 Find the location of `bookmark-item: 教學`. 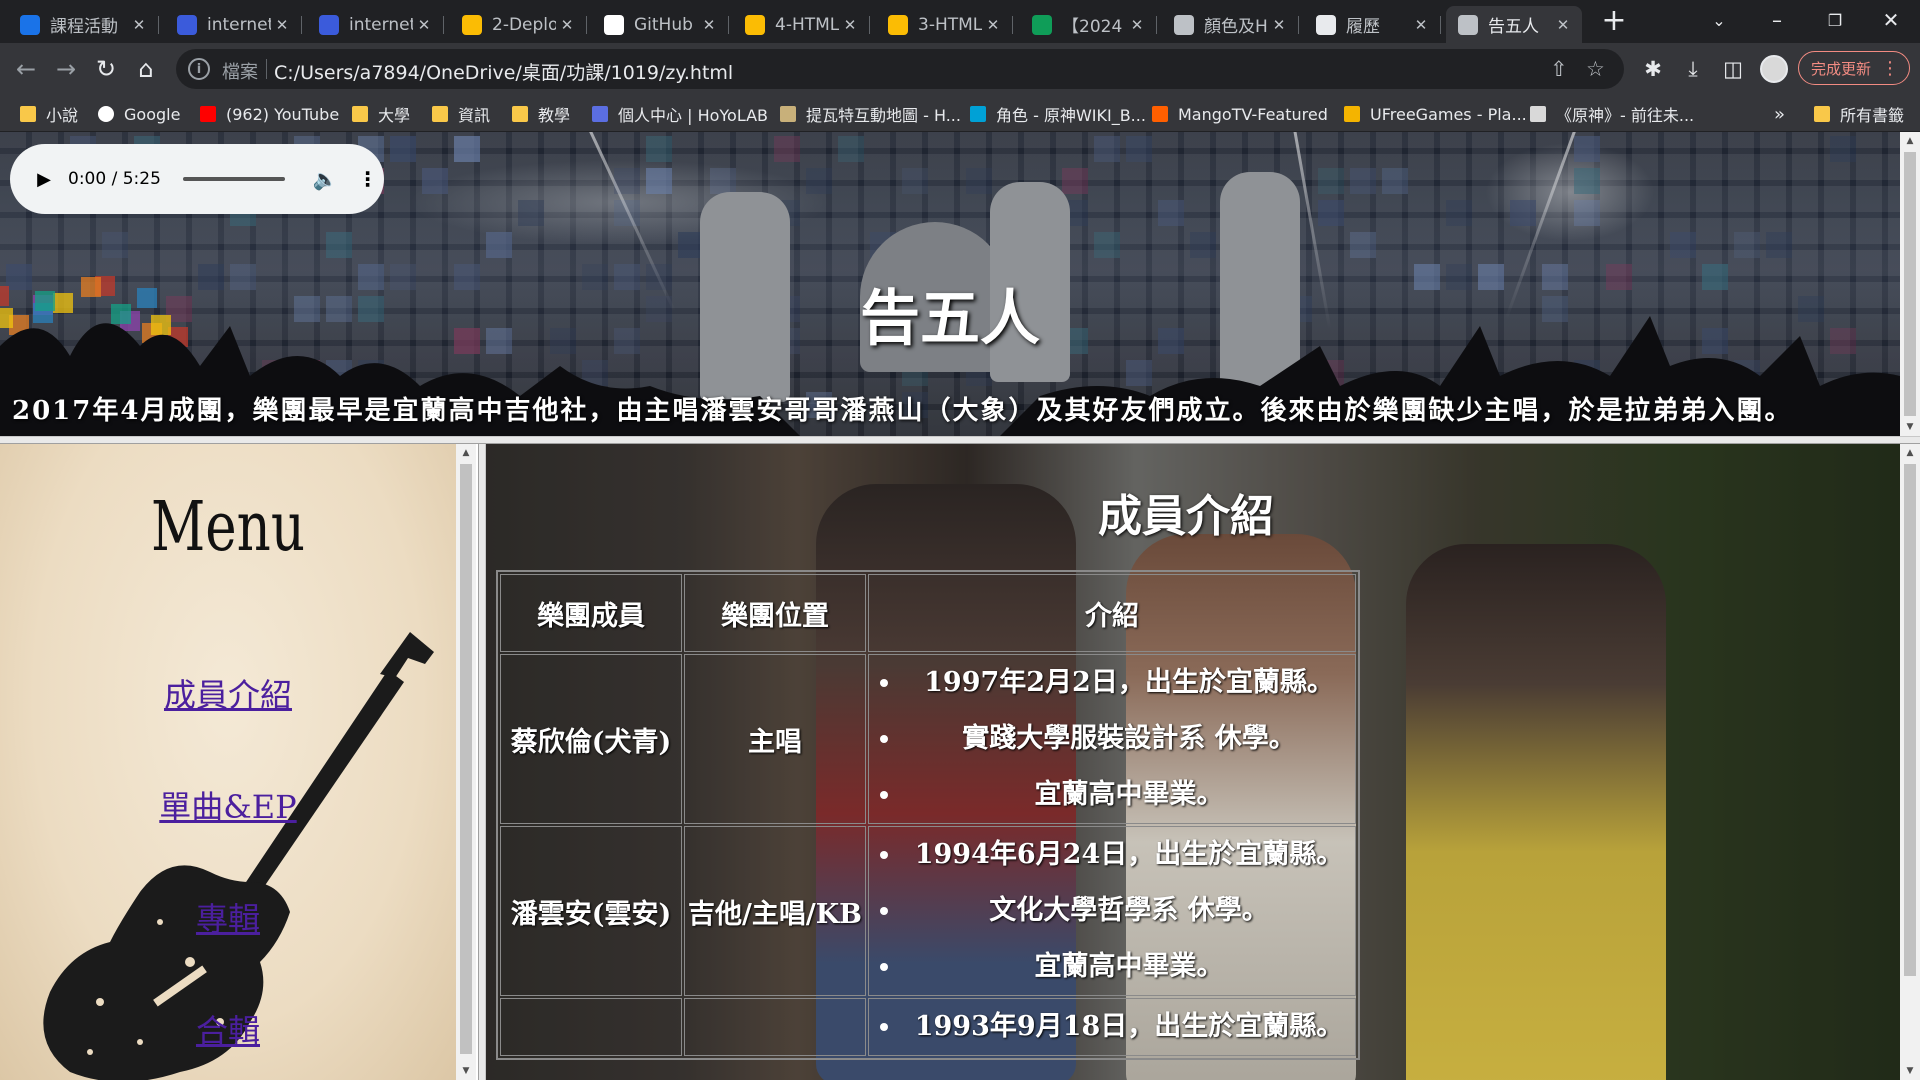

bookmark-item: 教學 is located at coordinates (541, 114).